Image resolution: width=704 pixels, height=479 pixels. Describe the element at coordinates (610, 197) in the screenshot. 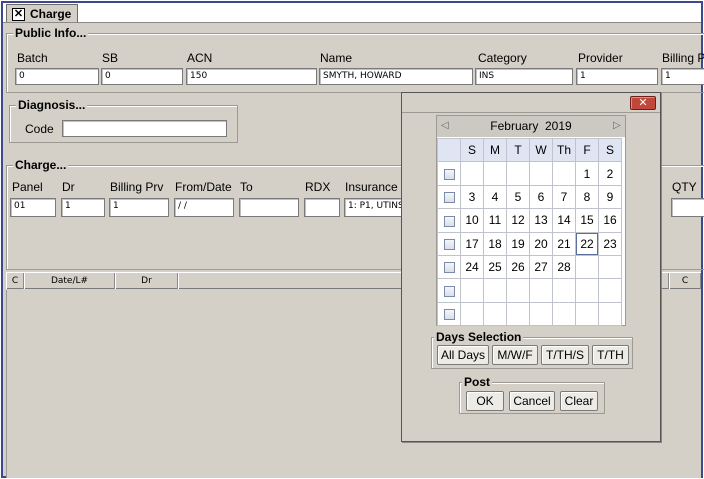

I see `calendar-day: 9` at that location.